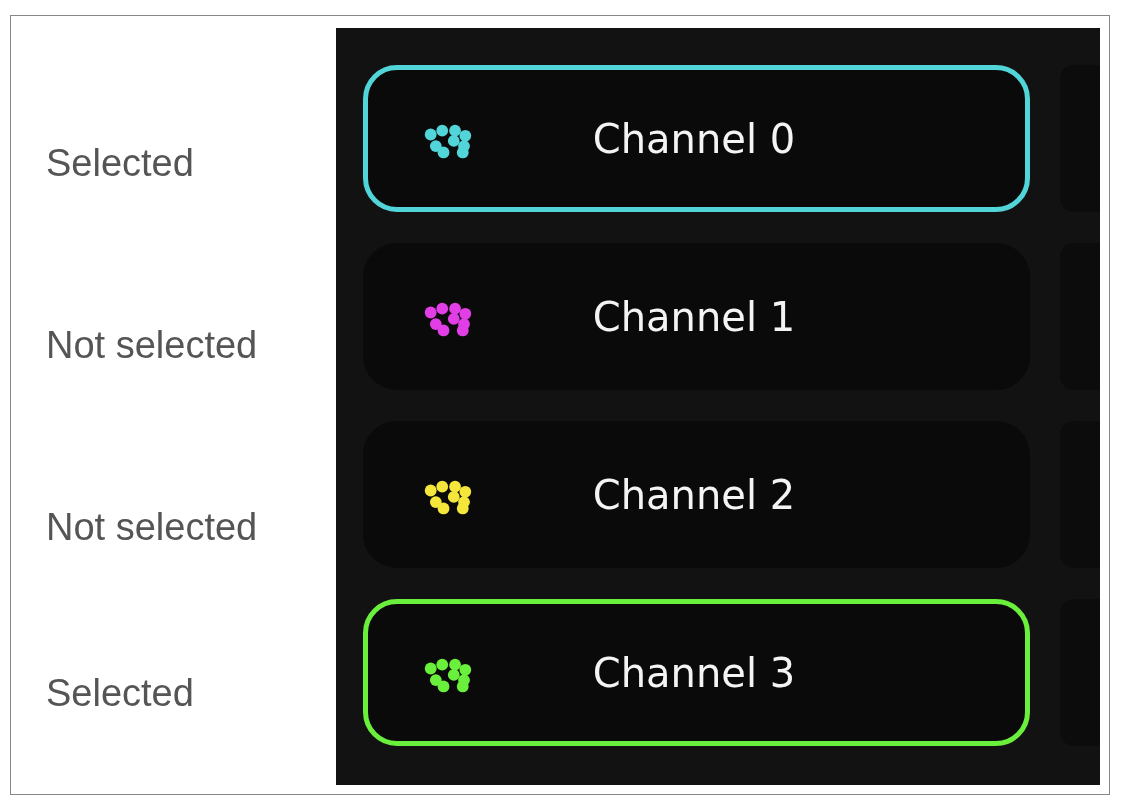 Image resolution: width=1124 pixels, height=806 pixels. I want to click on channel-name: Channel 0, so click(694, 138).